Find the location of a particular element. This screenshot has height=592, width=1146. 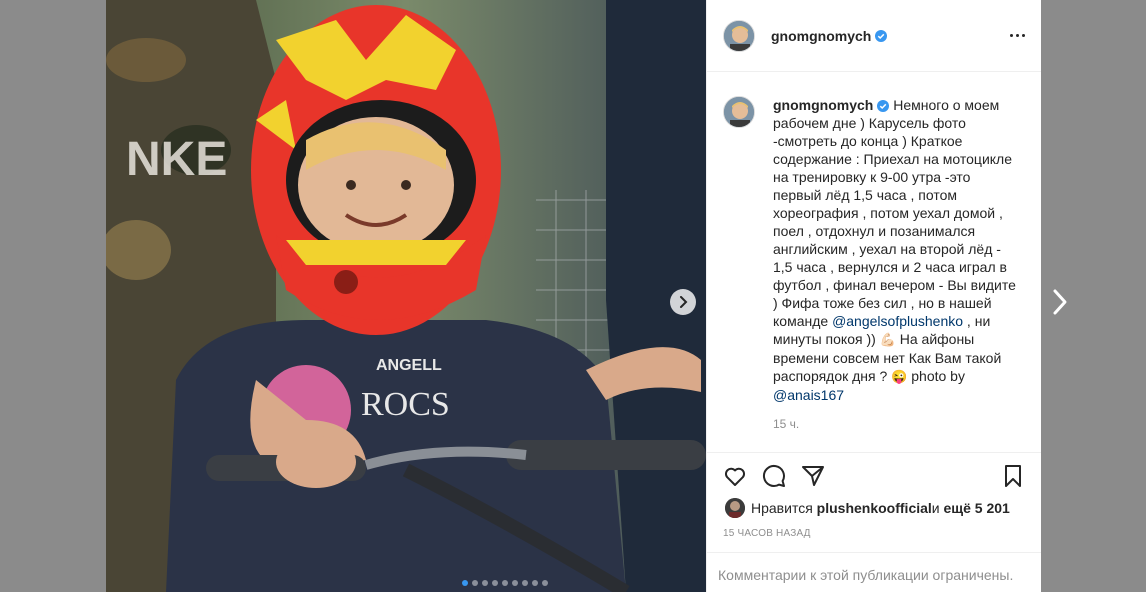

caption-line: на тренировку к 9-00 утра -это is located at coordinates (872, 177).